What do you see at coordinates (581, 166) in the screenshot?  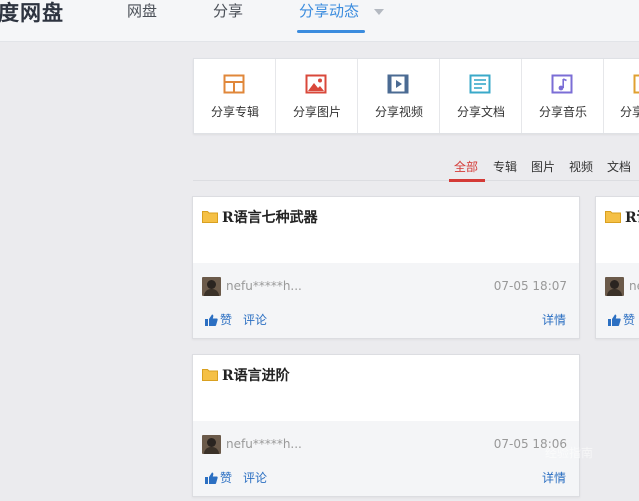 I see `filter-video: 视频` at bounding box center [581, 166].